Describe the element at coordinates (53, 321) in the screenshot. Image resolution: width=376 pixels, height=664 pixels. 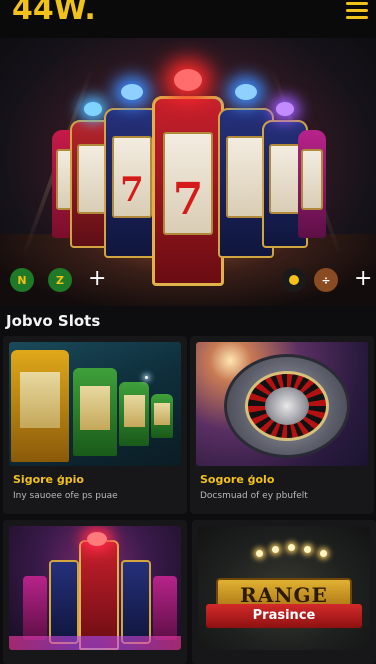
I see `section-title: Jobvo Slots` at that location.